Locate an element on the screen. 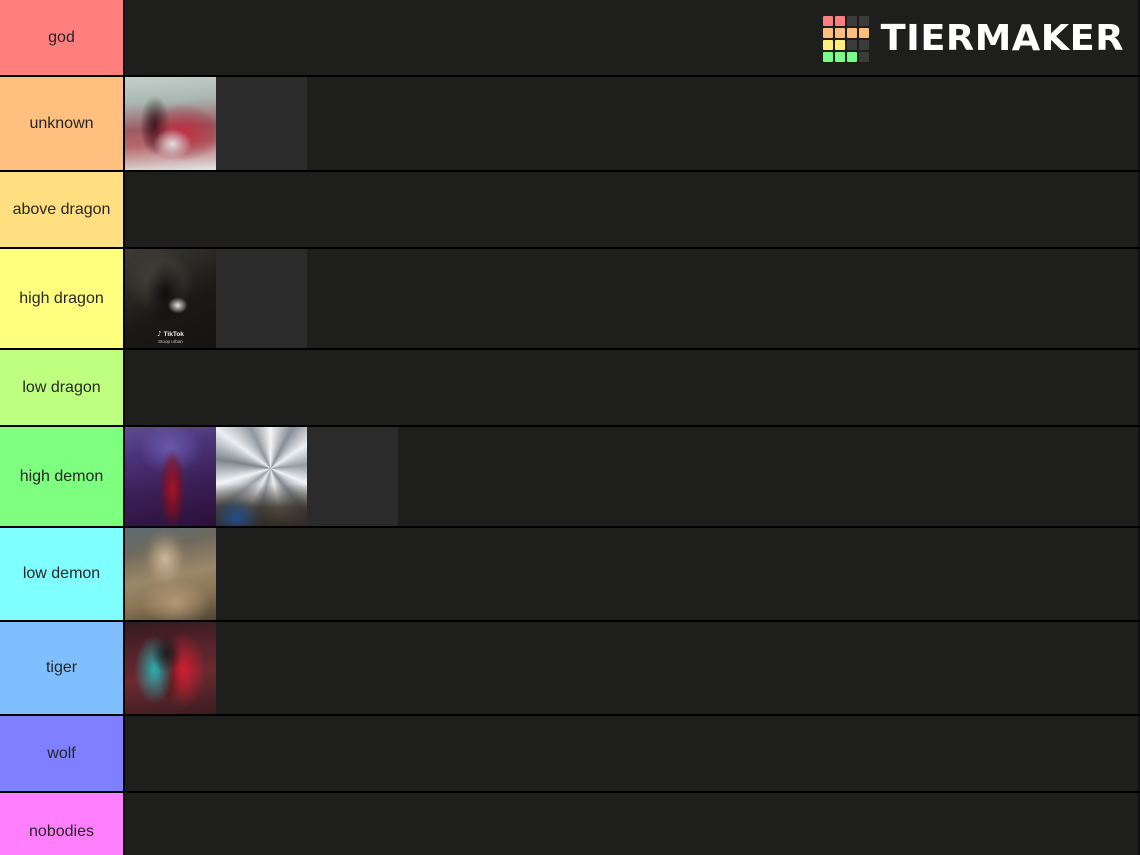 Image resolution: width=1140 pixels, height=855 pixels. tier-item-metal-shard-explosion is located at coordinates (261, 476).